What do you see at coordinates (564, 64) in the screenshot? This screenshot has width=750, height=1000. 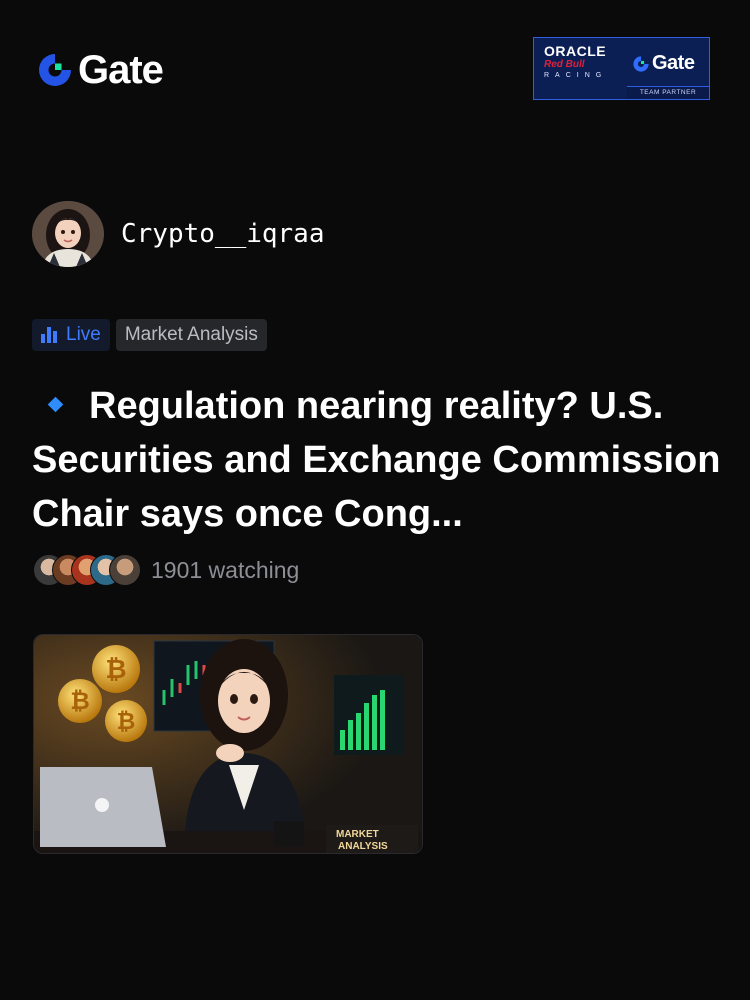 I see `partner-redbull-text: Red Bull` at bounding box center [564, 64].